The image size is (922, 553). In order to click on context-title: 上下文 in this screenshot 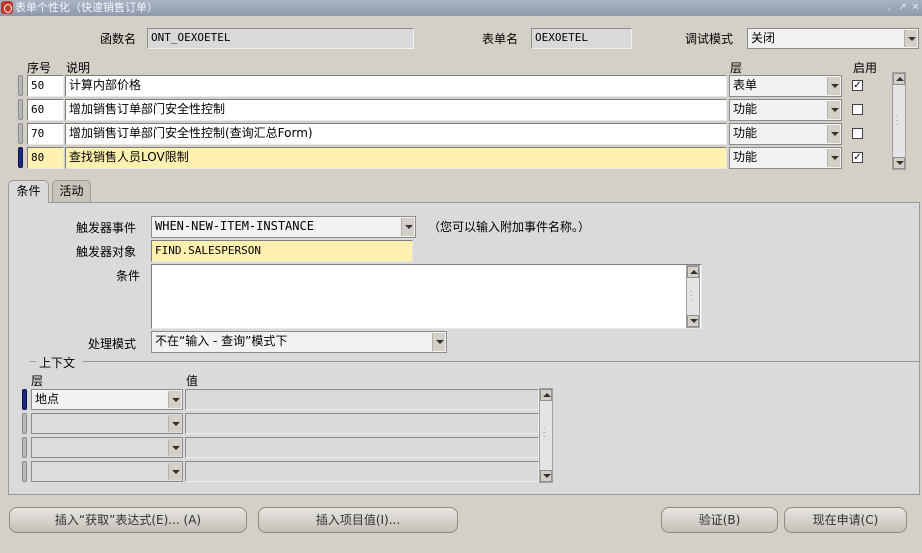, I will do `click(57, 363)`.